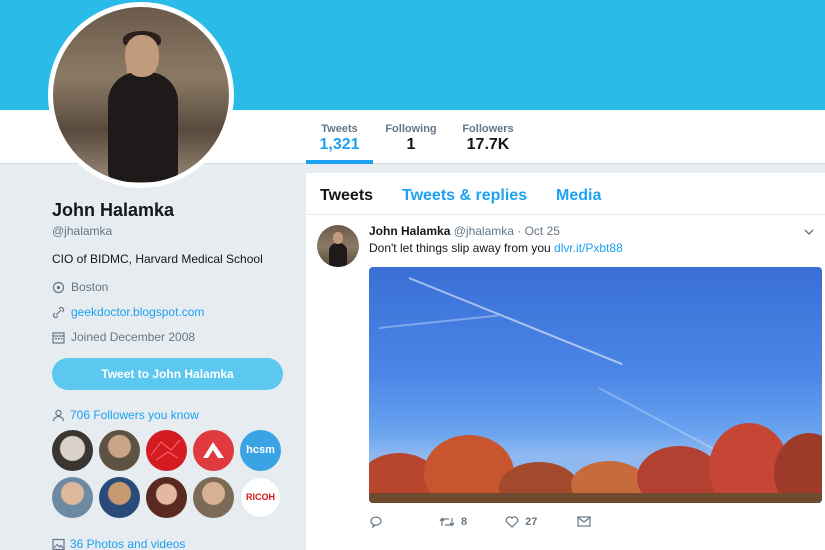 Image resolution: width=825 pixels, height=550 pixels. I want to click on photos-and-videos: 36 Photos and videos, so click(118, 543).